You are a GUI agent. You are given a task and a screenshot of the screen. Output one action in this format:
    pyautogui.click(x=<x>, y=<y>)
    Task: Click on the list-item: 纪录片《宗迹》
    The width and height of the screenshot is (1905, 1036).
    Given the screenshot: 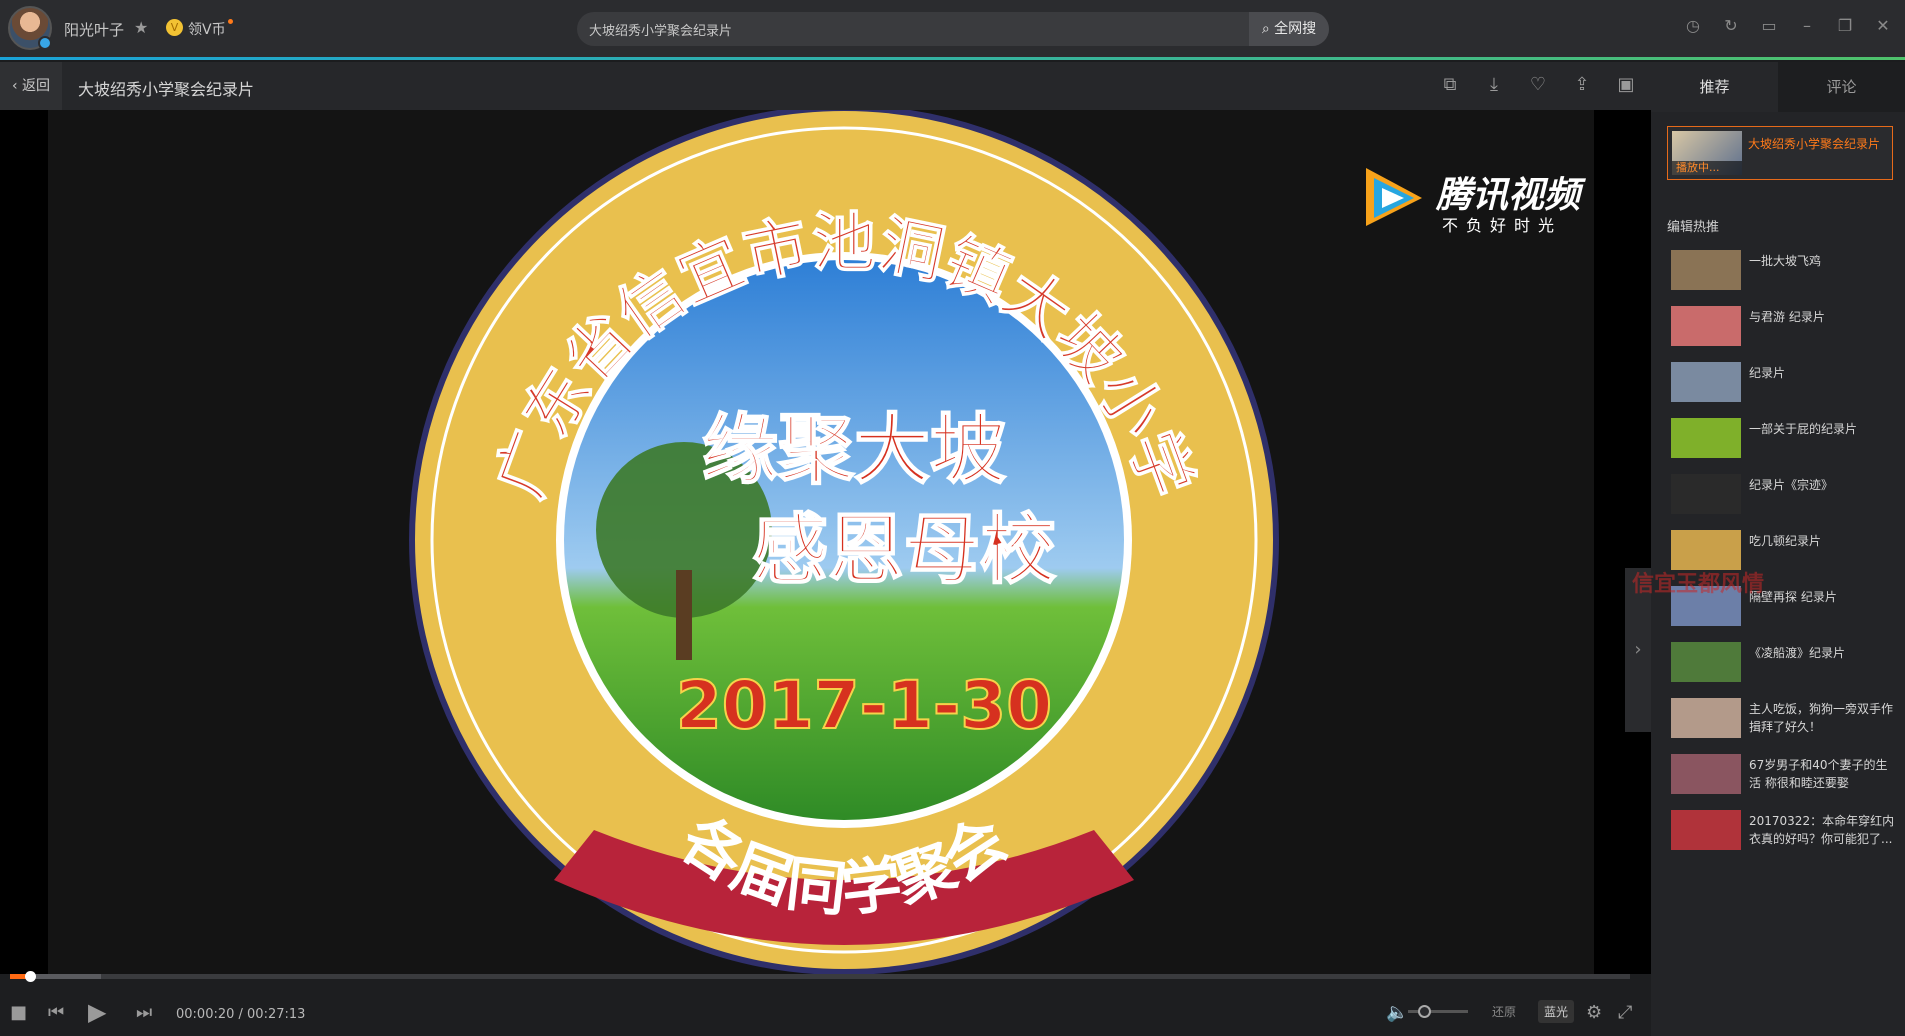 What is the action you would take?
    pyautogui.click(x=1786, y=502)
    